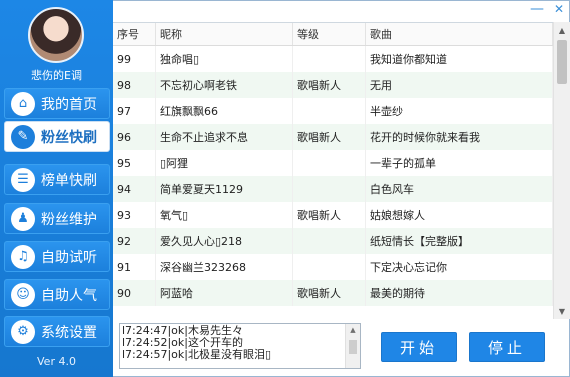  I want to click on table-row: 94 简单爱夏天1129 白色风车, so click(333, 189).